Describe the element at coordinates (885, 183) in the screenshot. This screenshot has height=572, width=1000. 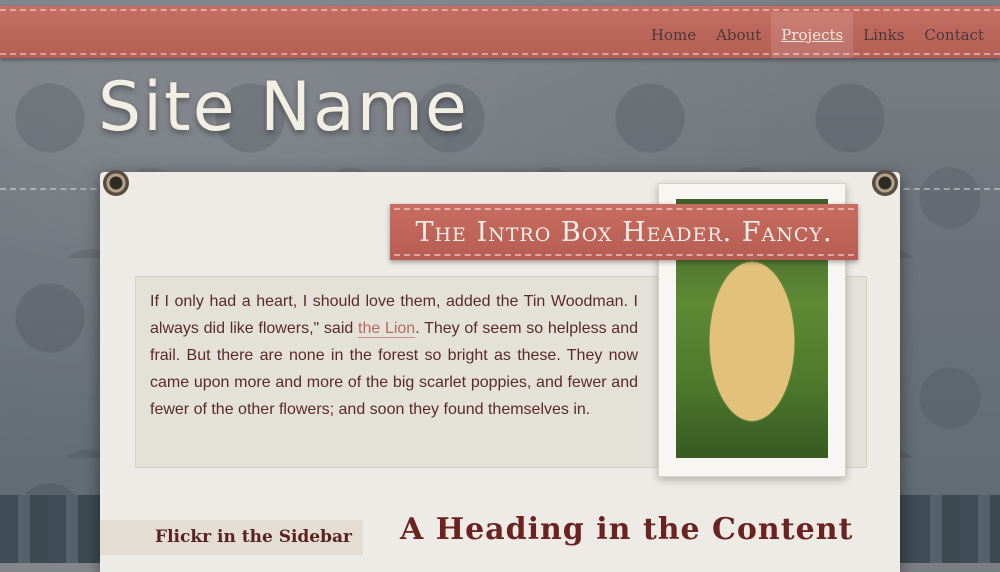
I see `right-grommet-icon` at that location.